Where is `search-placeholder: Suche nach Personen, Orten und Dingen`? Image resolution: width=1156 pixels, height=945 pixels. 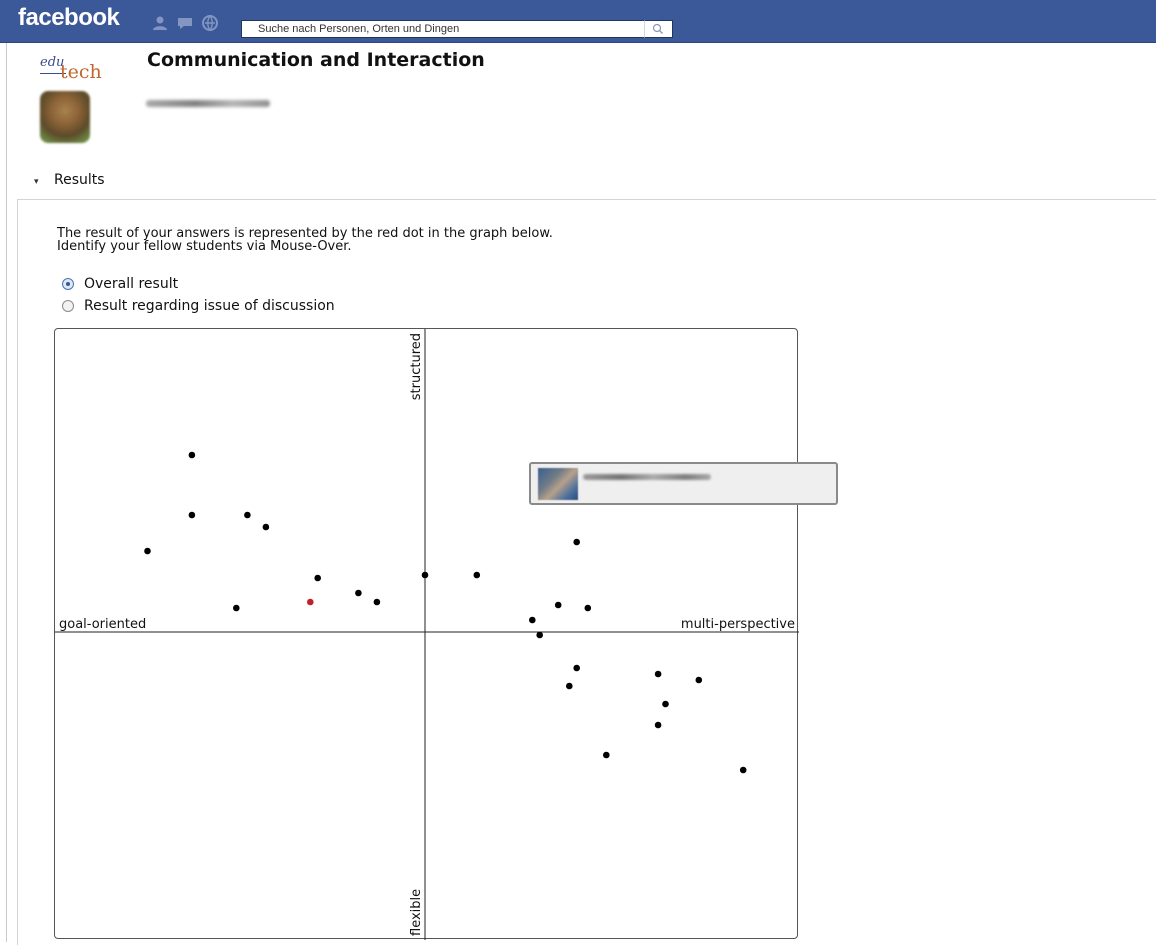
search-placeholder: Suche nach Personen, Orten und Dingen is located at coordinates (359, 29).